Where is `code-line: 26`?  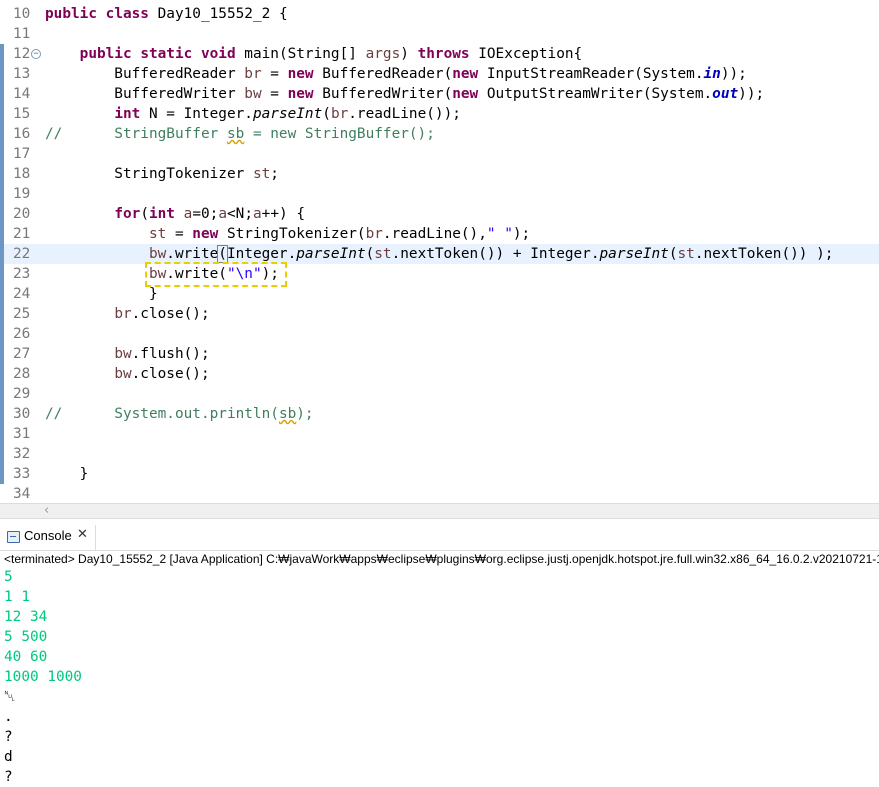
code-line: 26 is located at coordinates (439, 334).